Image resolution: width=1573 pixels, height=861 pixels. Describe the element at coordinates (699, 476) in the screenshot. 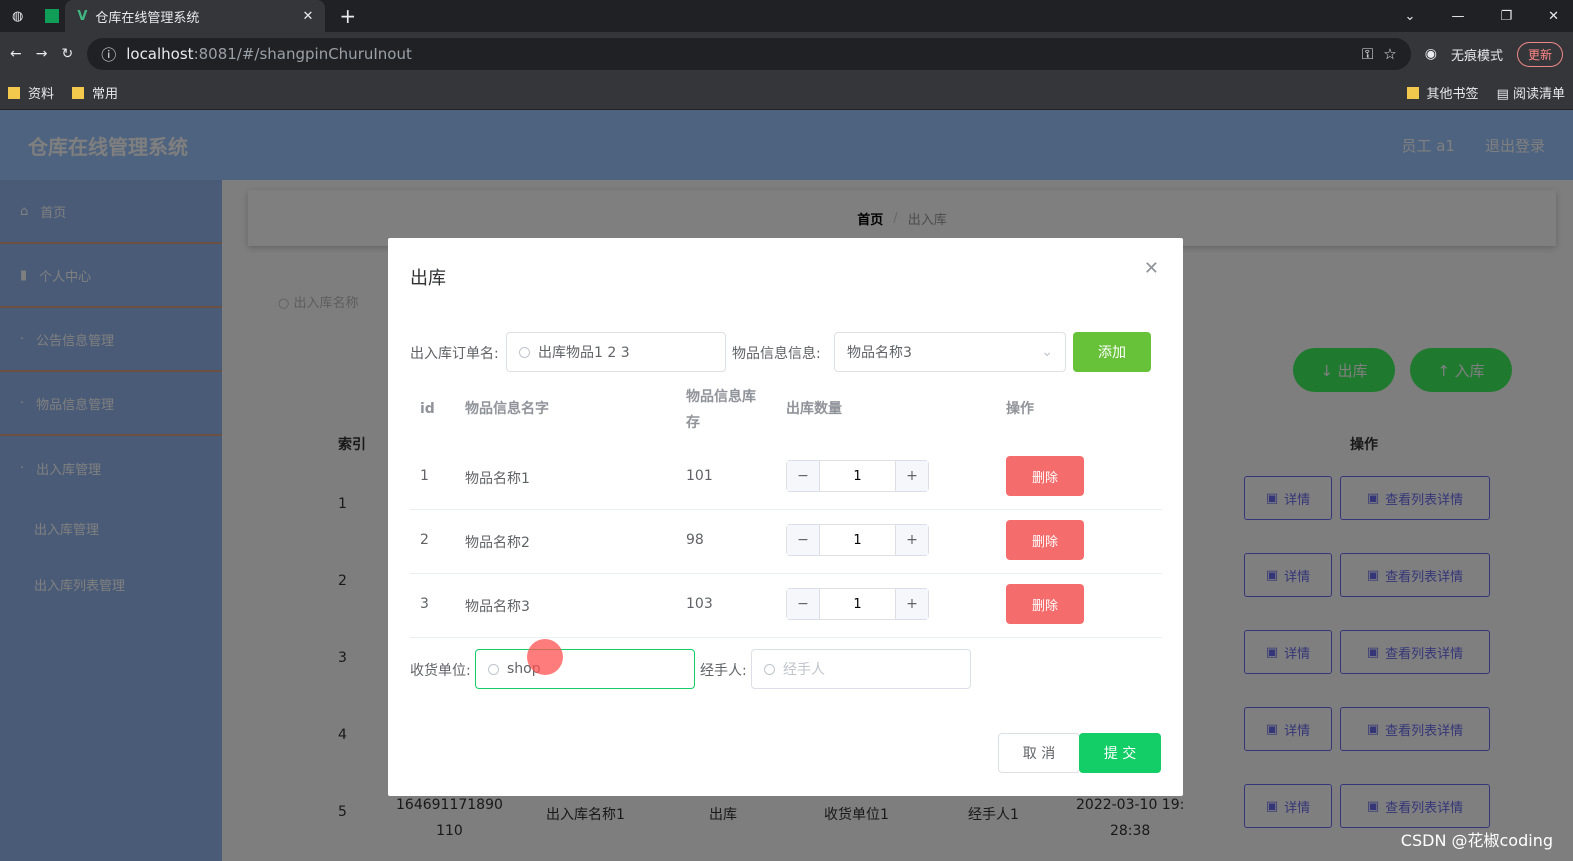

I see `cell-stock: 101` at that location.